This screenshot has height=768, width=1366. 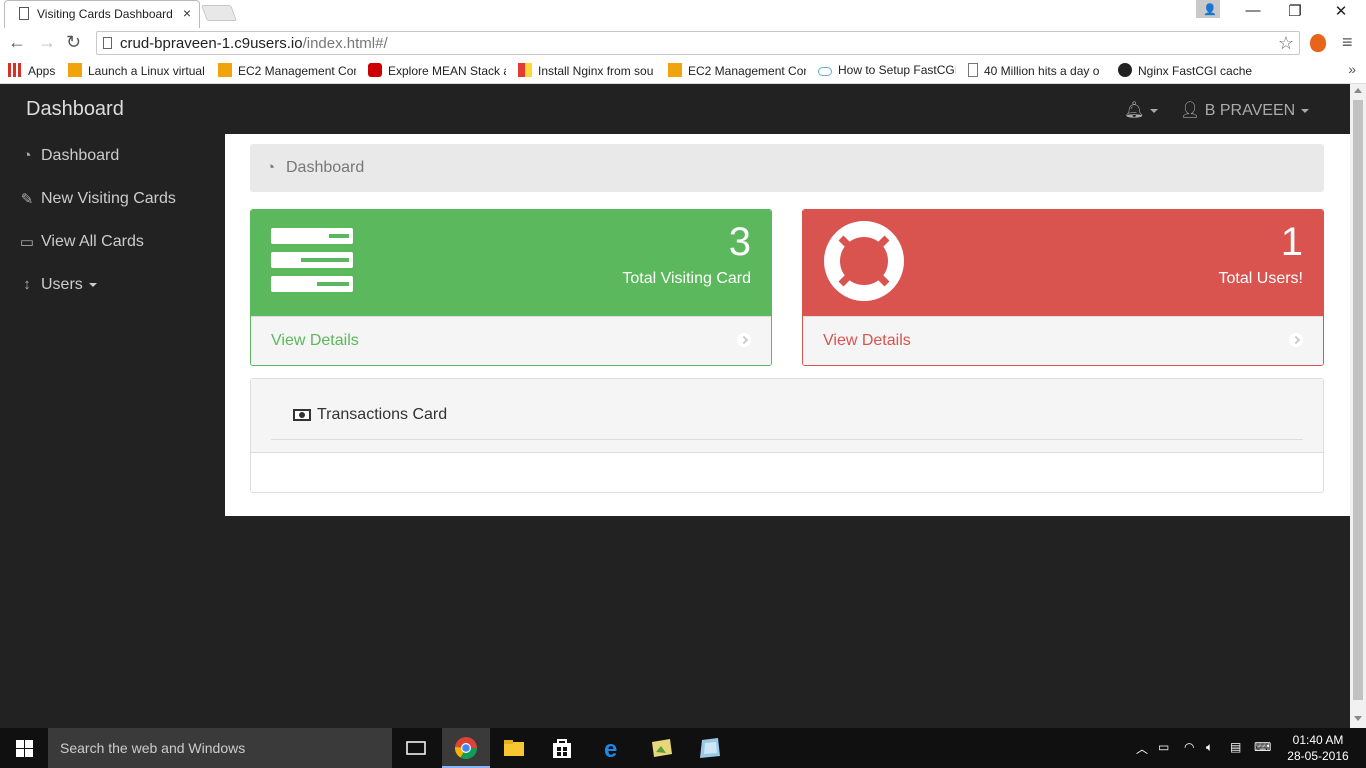 What do you see at coordinates (1063, 287) in the screenshot?
I see `users-panel: 1 Total Users! View Details` at bounding box center [1063, 287].